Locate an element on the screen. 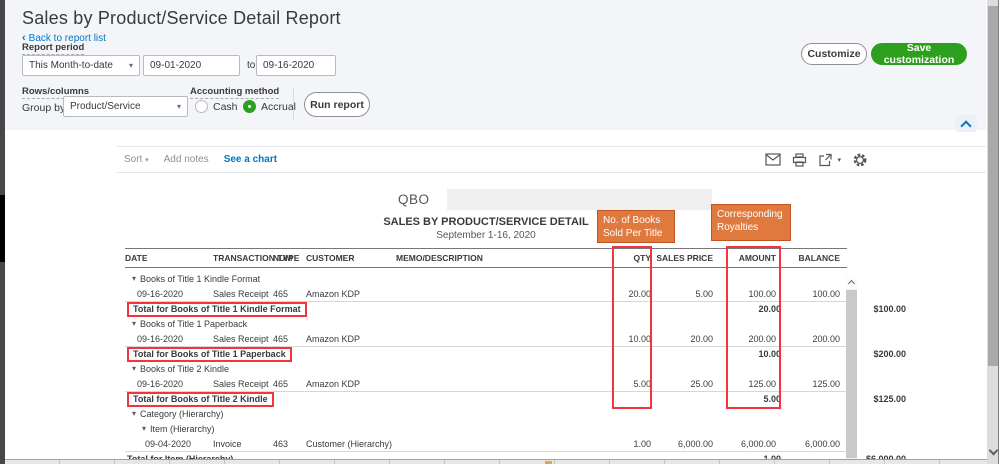 The width and height of the screenshot is (999, 464). cell-customer: Customer (Hierarchy) is located at coordinates (349, 443).